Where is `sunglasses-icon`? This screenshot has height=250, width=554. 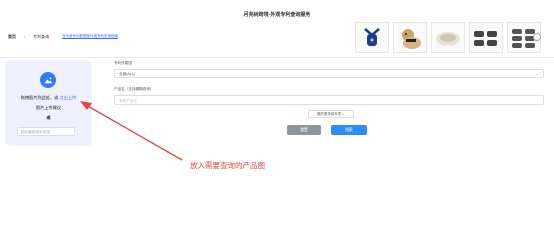
sunglasses-icon is located at coordinates (485, 38).